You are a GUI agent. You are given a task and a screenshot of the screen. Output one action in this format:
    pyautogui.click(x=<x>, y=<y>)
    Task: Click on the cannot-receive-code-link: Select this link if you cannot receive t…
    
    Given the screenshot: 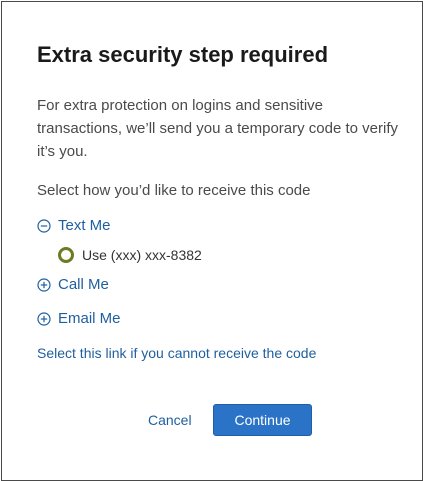 What is the action you would take?
    pyautogui.click(x=176, y=353)
    